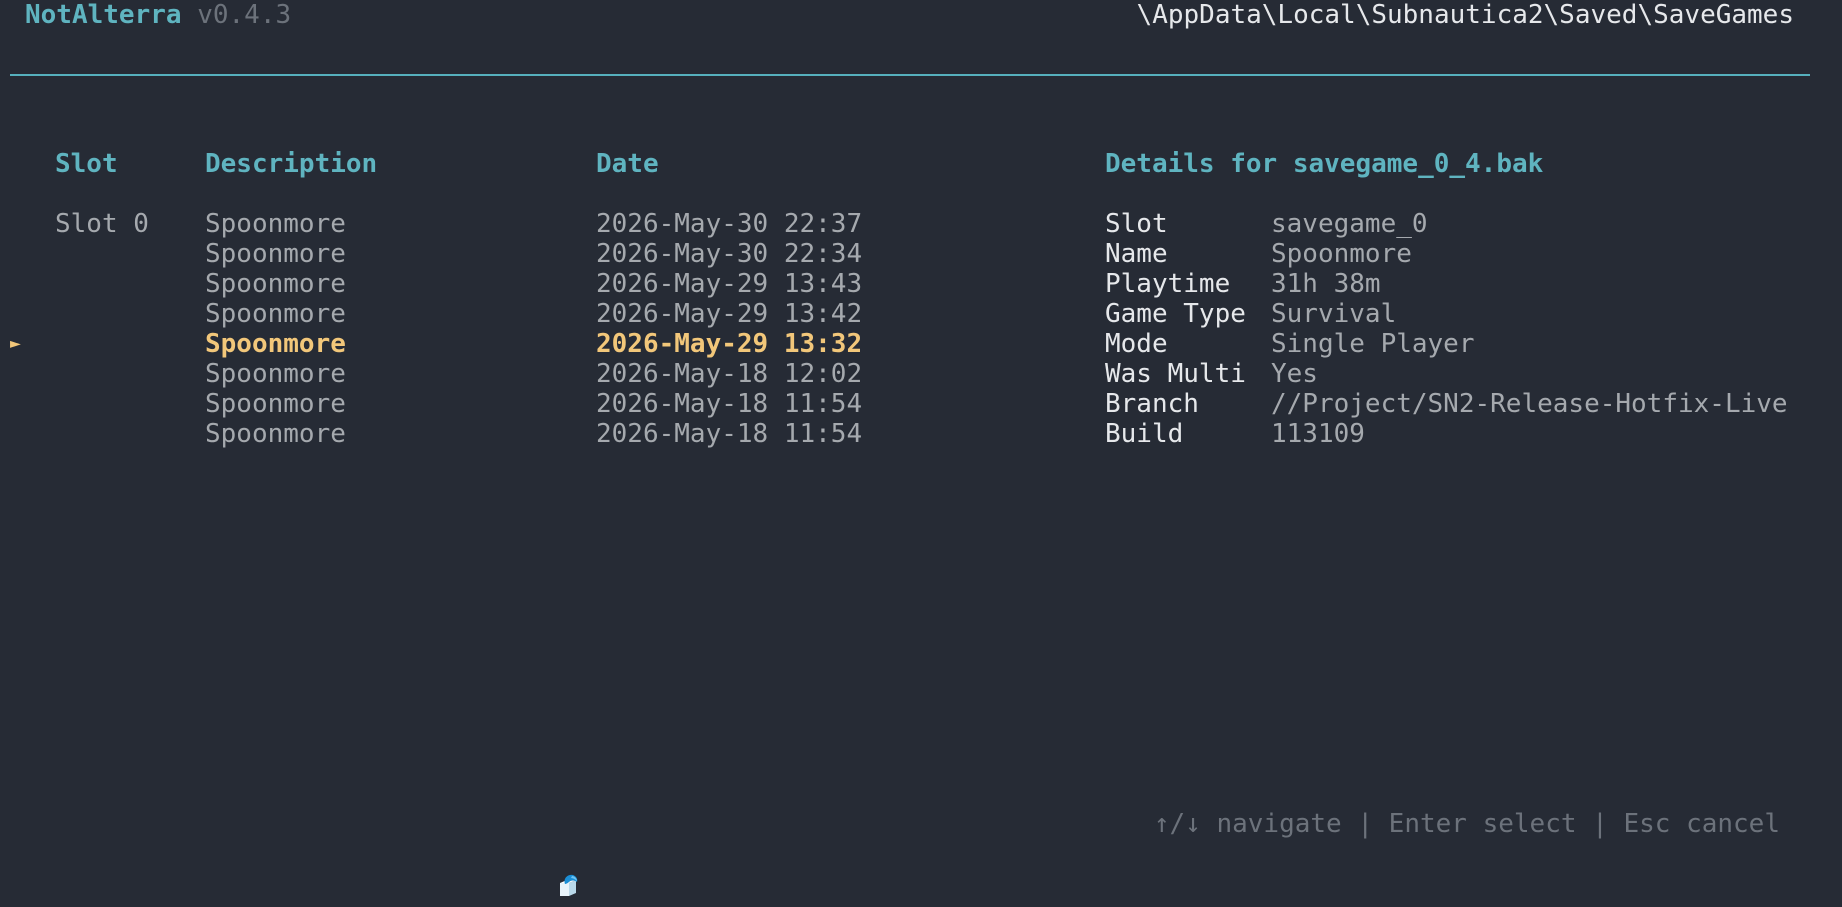 This screenshot has height=907, width=1842. What do you see at coordinates (86, 164) in the screenshot?
I see `column-header-slot: Slot` at bounding box center [86, 164].